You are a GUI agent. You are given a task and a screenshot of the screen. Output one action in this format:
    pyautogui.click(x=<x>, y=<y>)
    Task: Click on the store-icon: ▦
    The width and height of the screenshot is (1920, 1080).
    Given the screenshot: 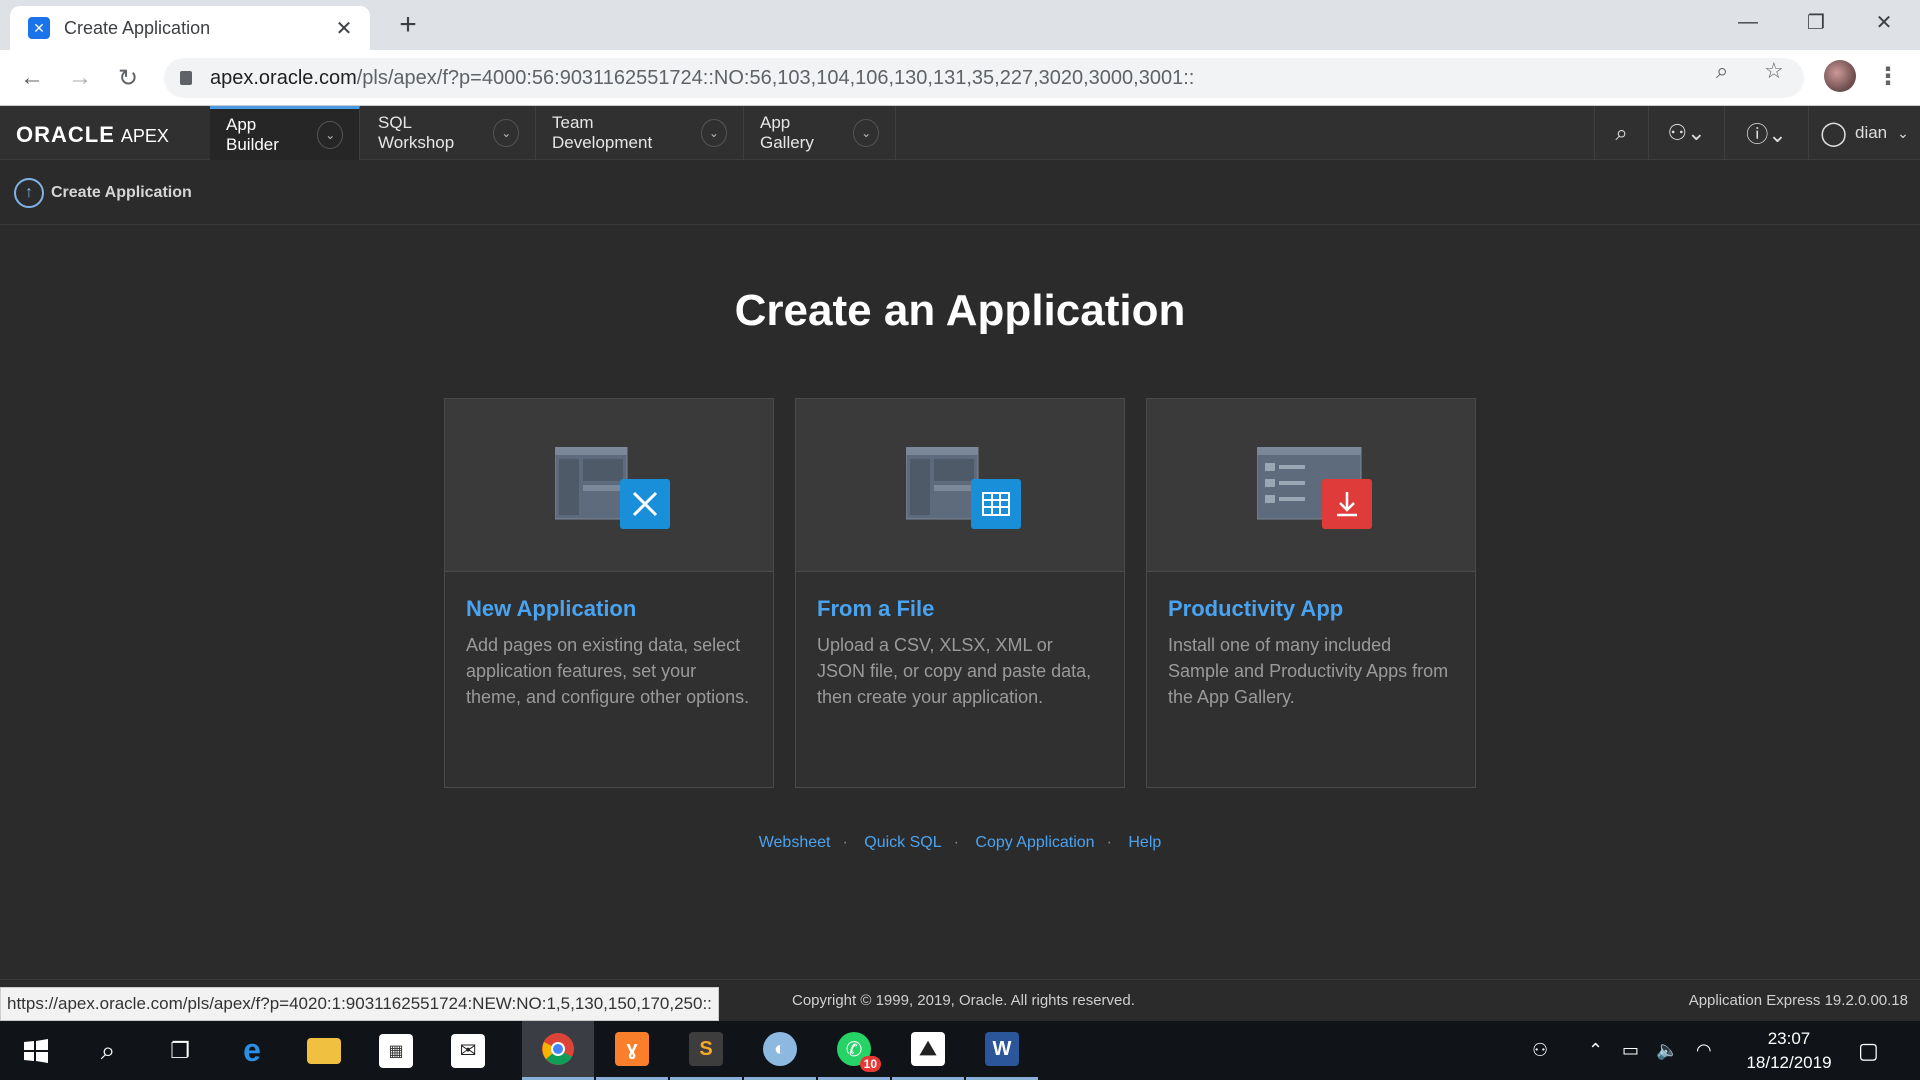 What is the action you would take?
    pyautogui.click(x=396, y=1050)
    